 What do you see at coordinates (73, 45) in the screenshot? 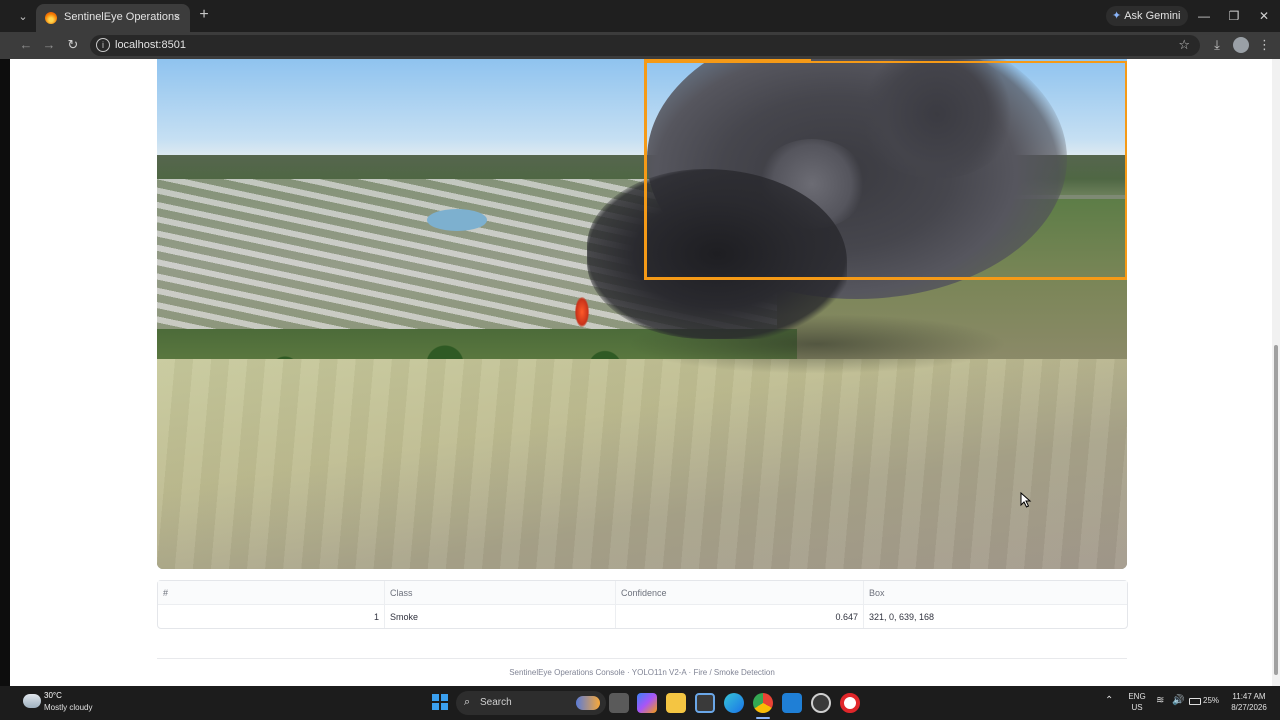
I see `reload-button: ↻` at bounding box center [73, 45].